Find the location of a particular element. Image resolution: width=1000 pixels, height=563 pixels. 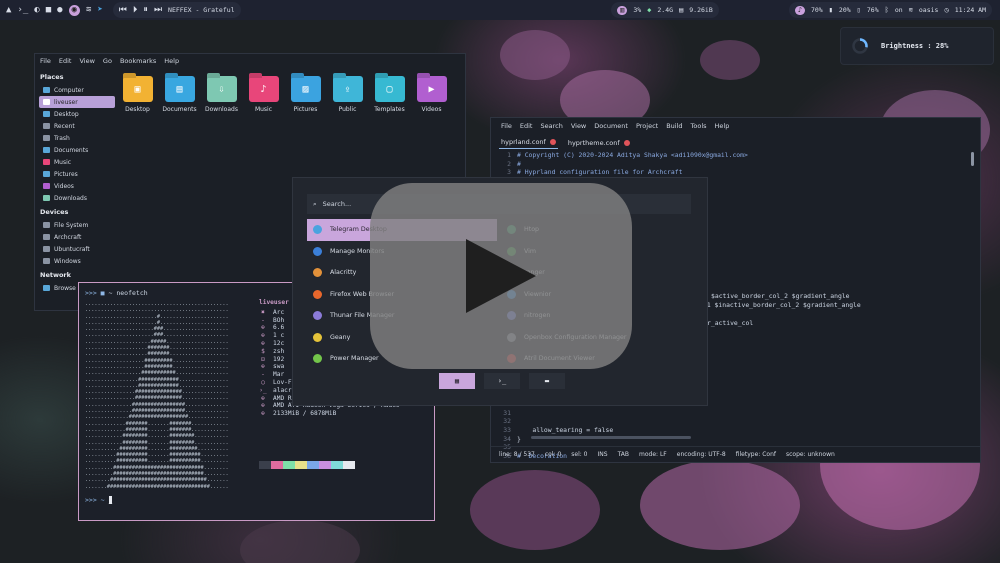

sidebar-item-pictures: Pictures is located at coordinates (78, 174).